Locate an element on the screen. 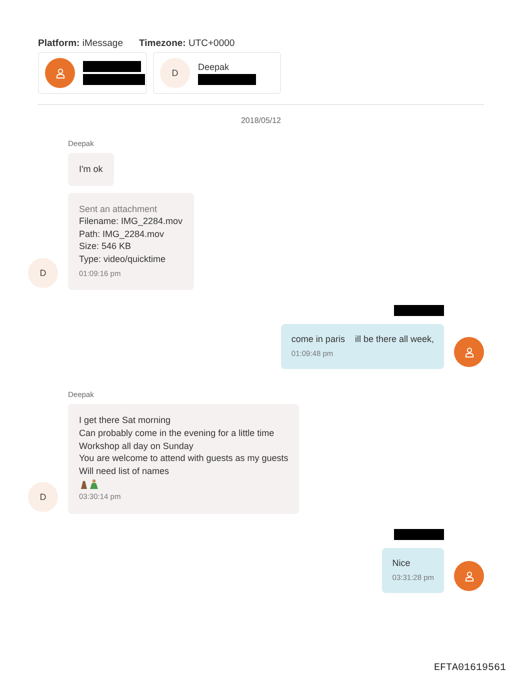 Image resolution: width=512 pixels, height=678 pixels. message-text: Nice is located at coordinates (402, 563).